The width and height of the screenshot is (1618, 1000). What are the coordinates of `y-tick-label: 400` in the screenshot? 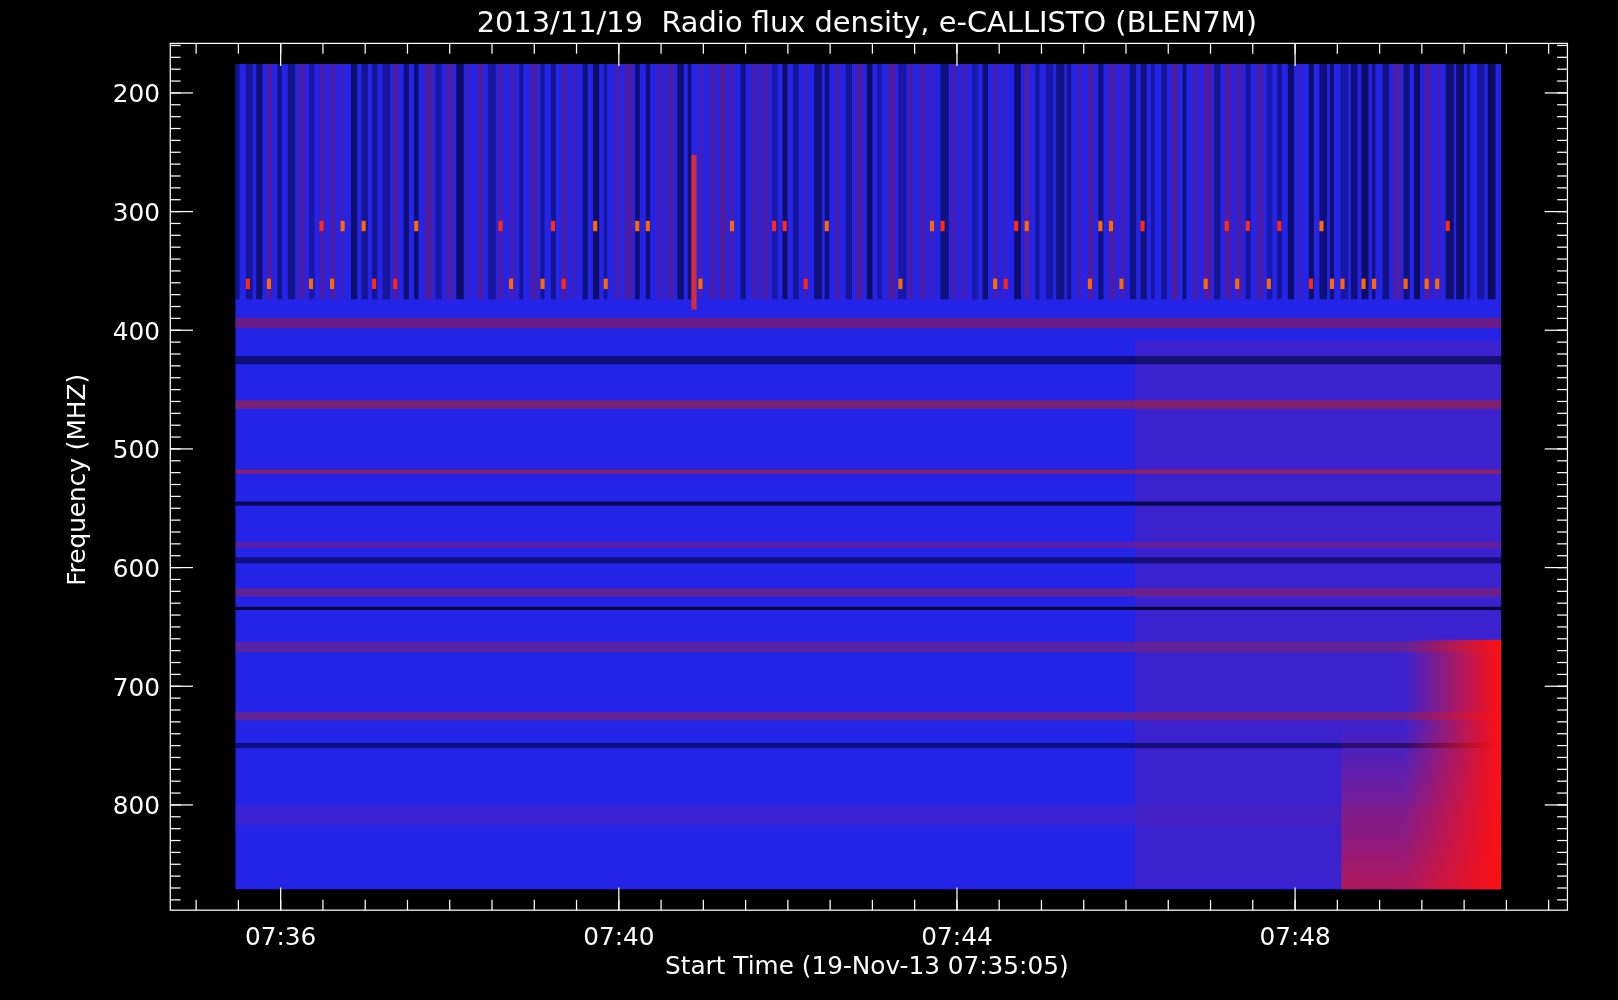 It's located at (136, 331).